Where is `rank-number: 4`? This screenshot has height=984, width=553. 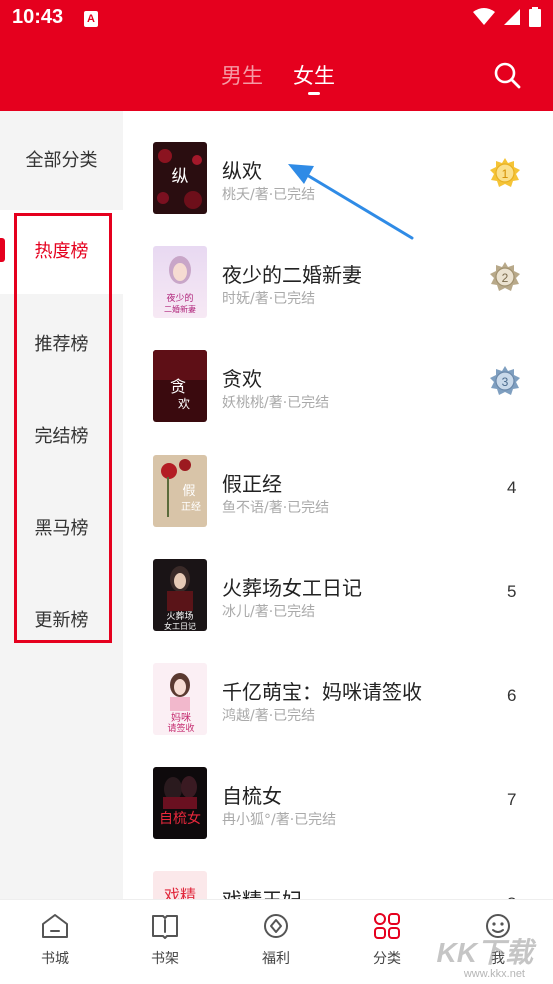 rank-number: 4 is located at coordinates (512, 487).